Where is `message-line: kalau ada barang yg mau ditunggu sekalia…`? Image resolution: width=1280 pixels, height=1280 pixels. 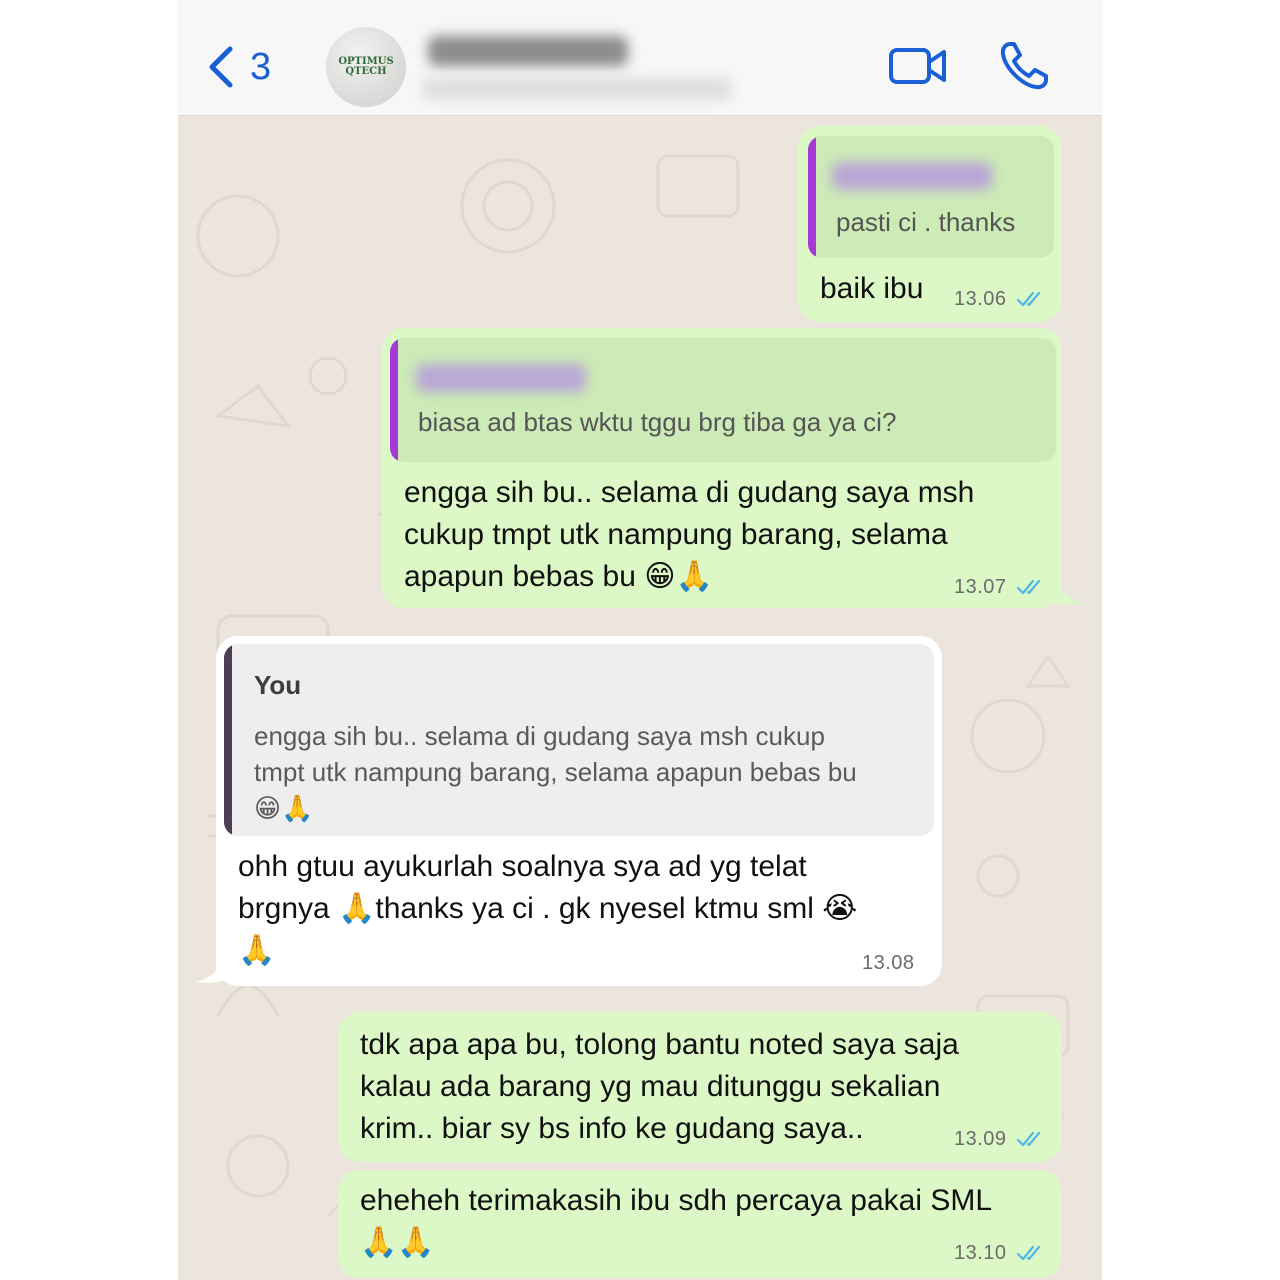
message-line: kalau ada barang yg mau ditunggu sekalia… is located at coordinates (650, 1086).